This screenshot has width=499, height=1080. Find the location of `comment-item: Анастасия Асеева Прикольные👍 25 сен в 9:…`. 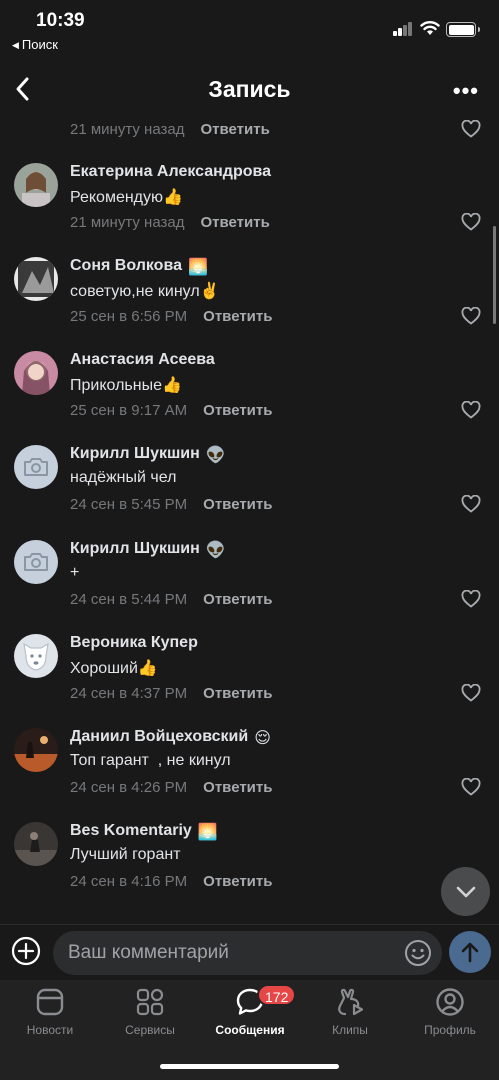

comment-item: Анастасия Асеева Прикольные👍 25 сен в 9:… is located at coordinates (249, 398).